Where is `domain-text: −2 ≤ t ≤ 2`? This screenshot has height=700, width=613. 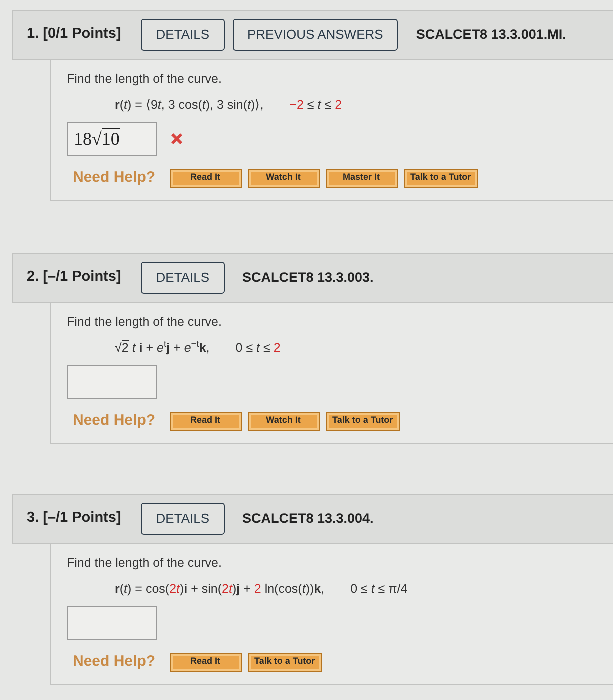 domain-text: −2 ≤ t ≤ 2 is located at coordinates (316, 105).